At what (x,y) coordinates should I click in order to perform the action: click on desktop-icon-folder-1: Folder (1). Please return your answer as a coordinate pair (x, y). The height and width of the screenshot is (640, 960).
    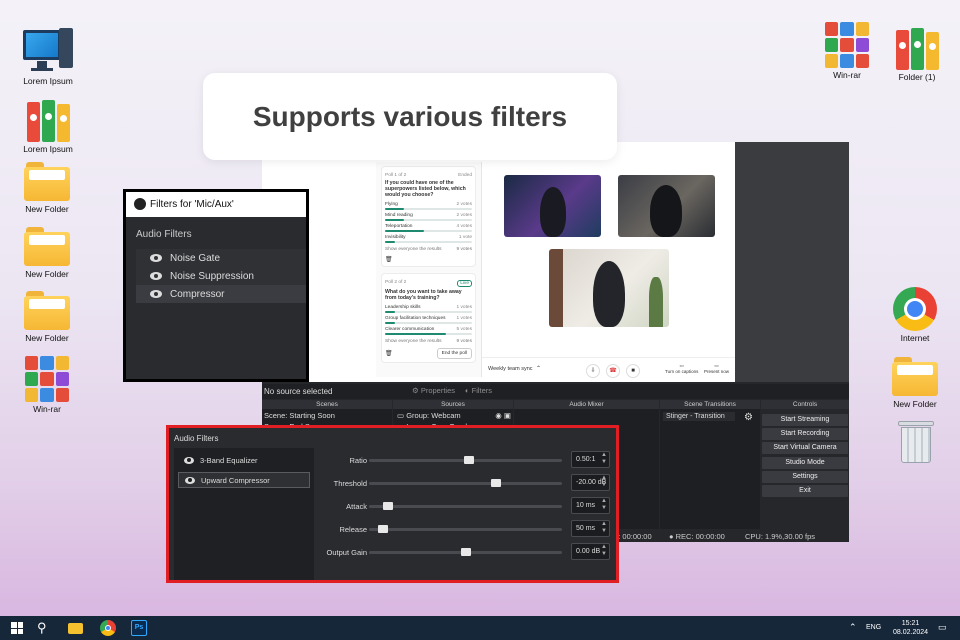
    Looking at the image, I should click on (917, 53).